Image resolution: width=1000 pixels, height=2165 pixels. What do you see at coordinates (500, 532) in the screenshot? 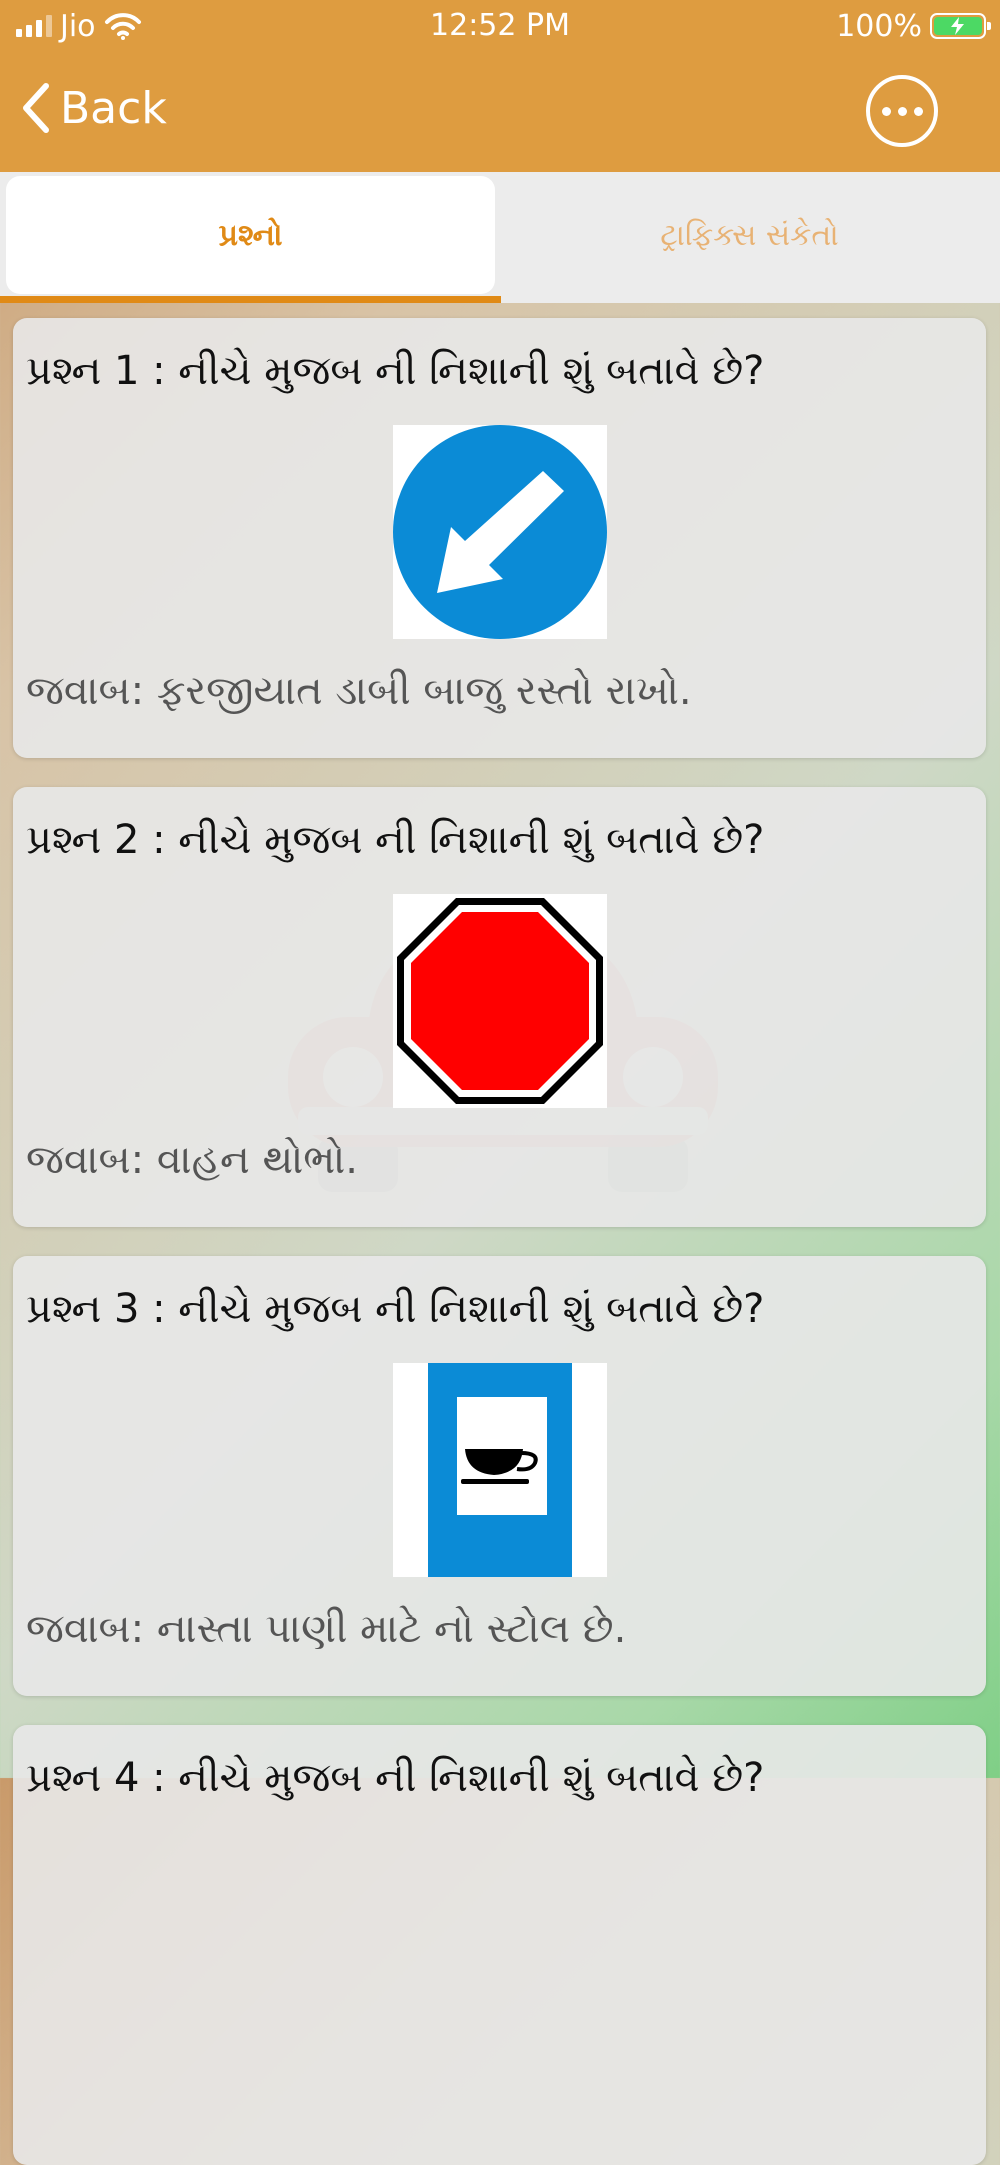
I see `keep-left-sign-icon` at bounding box center [500, 532].